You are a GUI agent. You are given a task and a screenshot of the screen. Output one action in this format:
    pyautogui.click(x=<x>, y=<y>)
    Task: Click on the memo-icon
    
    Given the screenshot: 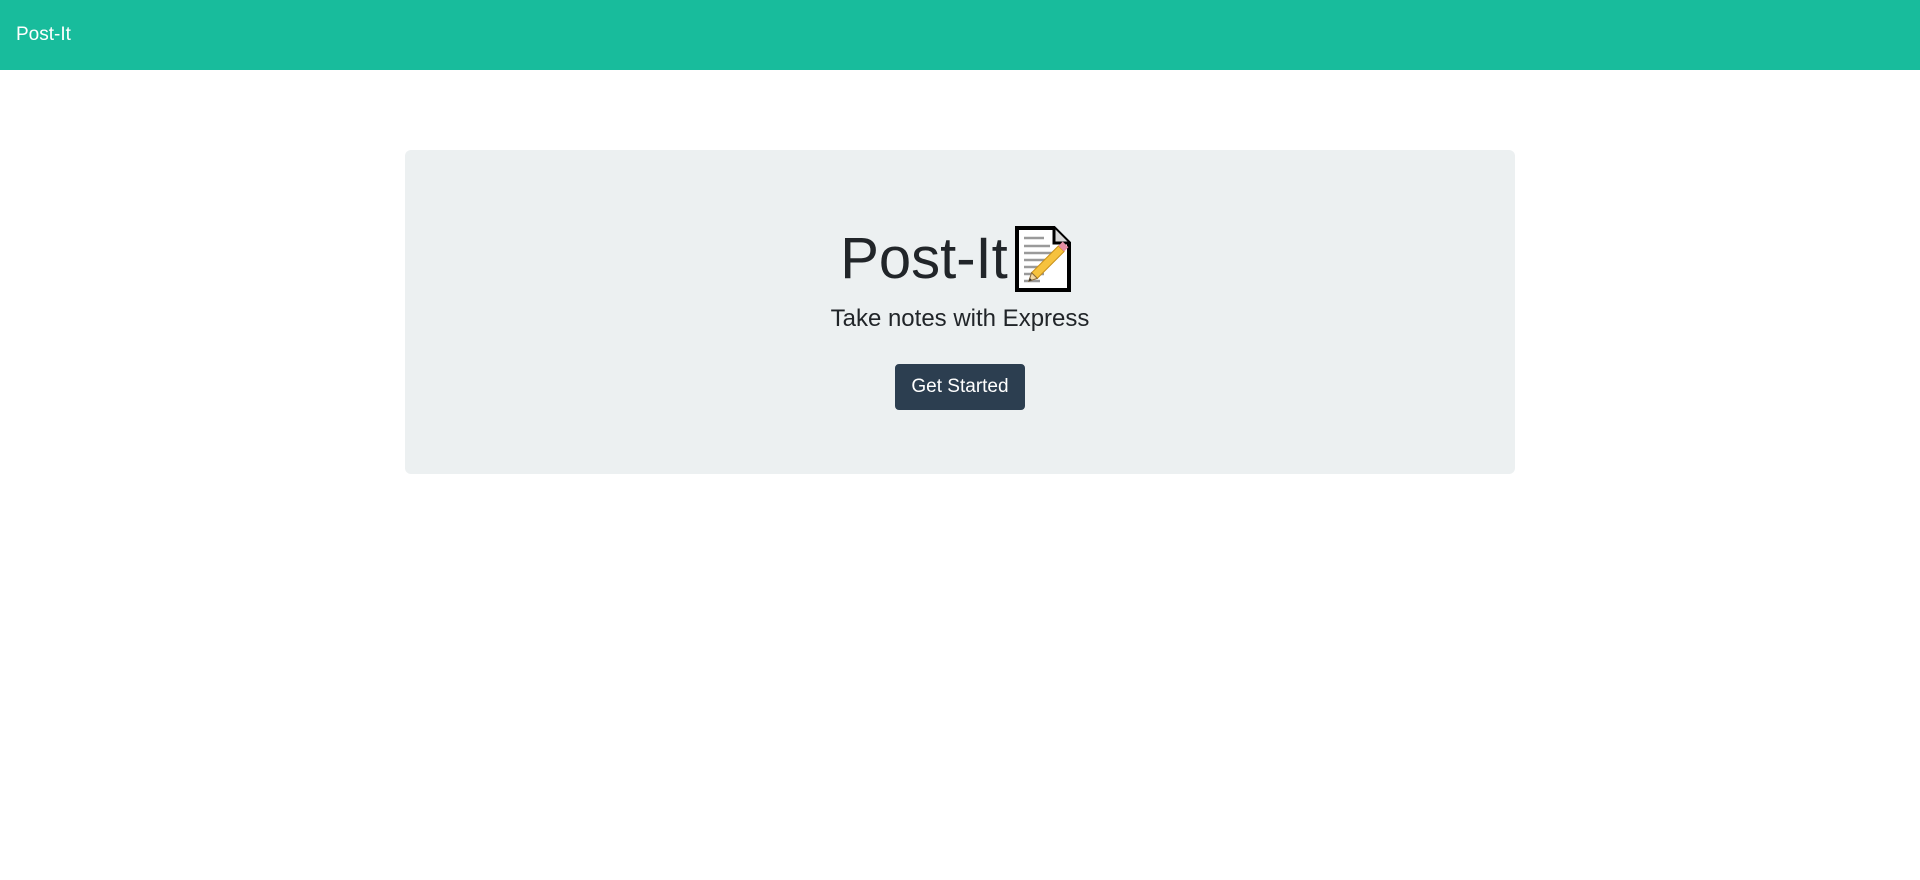 What is the action you would take?
    pyautogui.click(x=1047, y=259)
    